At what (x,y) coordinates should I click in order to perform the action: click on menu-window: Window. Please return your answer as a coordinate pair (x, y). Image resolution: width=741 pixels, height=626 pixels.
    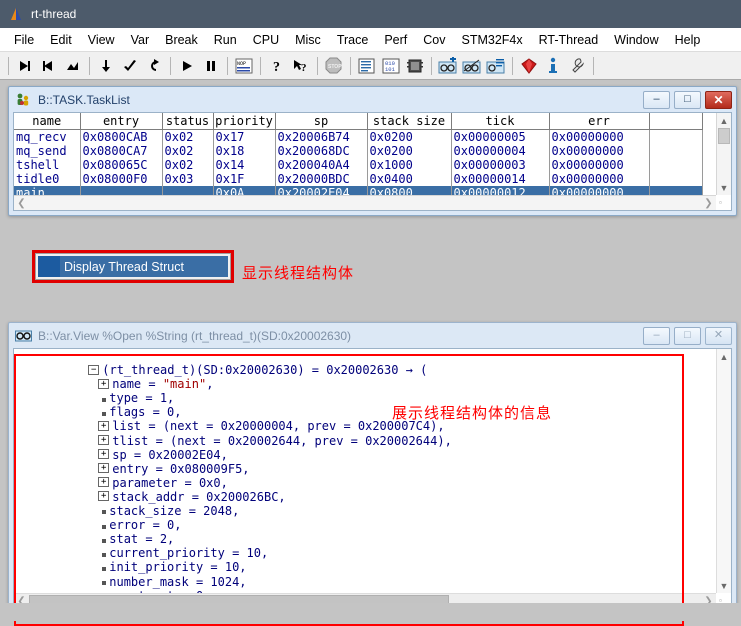
    Looking at the image, I should click on (636, 40).